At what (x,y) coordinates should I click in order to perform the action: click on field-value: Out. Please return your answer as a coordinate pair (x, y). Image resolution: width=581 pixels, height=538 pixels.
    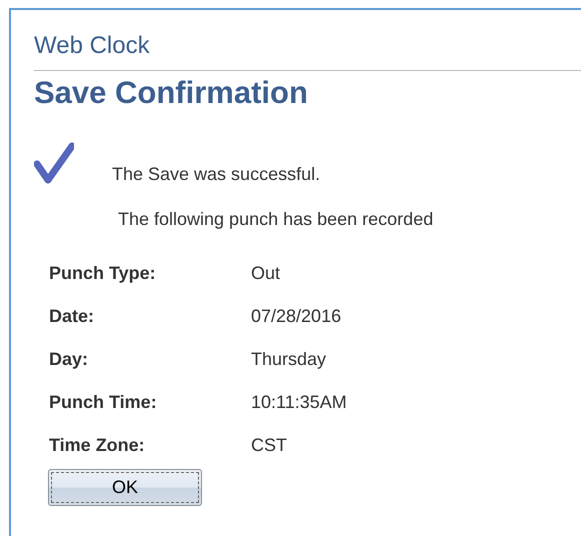
    Looking at the image, I should click on (265, 273).